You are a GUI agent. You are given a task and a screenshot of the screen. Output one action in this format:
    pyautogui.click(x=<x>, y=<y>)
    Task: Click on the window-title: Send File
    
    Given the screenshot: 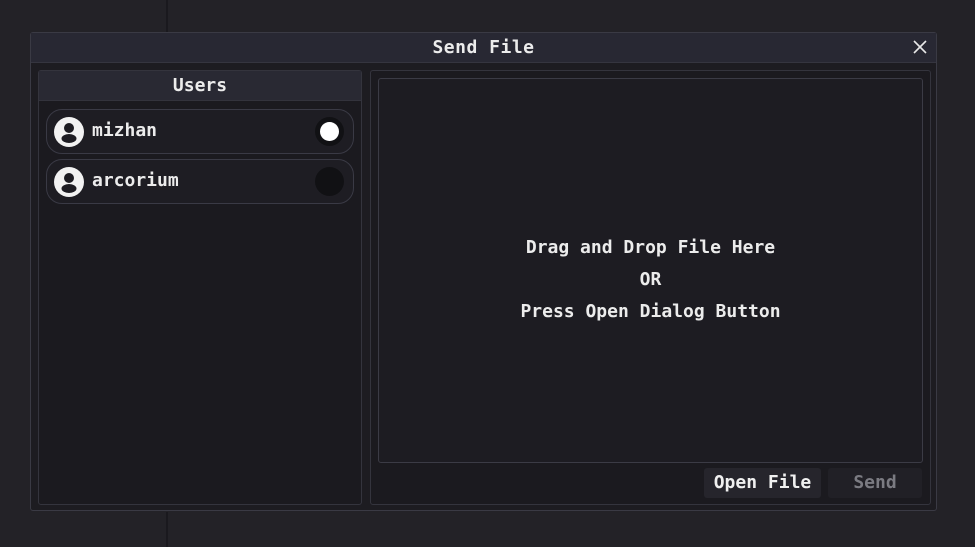 What is the action you would take?
    pyautogui.click(x=483, y=47)
    